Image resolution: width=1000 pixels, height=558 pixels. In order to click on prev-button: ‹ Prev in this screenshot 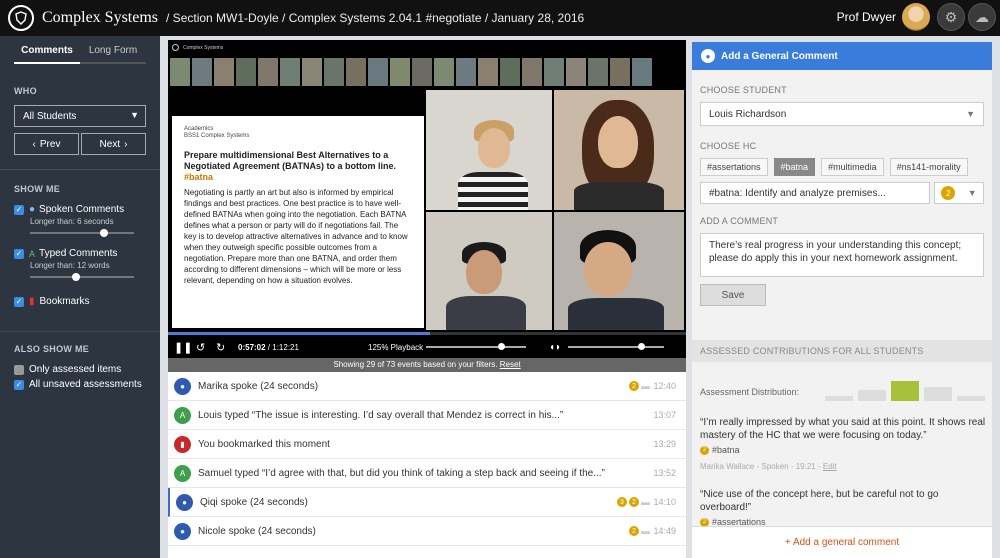, I will do `click(46, 144)`.